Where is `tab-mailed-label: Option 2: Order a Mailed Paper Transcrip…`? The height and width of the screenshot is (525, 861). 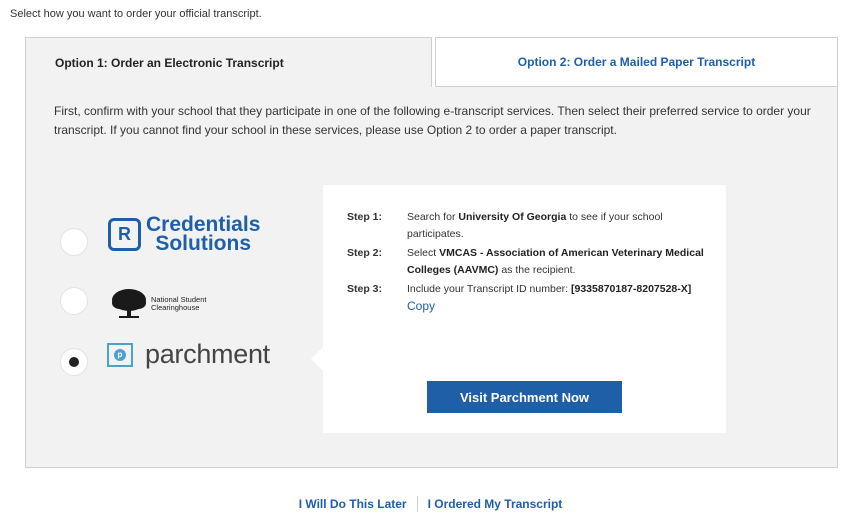
tab-mailed-label: Option 2: Order a Mailed Paper Transcrip… is located at coordinates (636, 62).